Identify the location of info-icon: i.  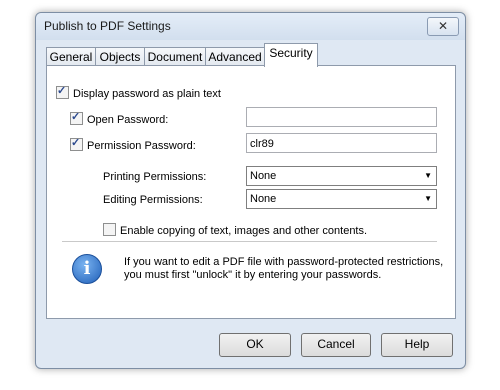
(87, 269).